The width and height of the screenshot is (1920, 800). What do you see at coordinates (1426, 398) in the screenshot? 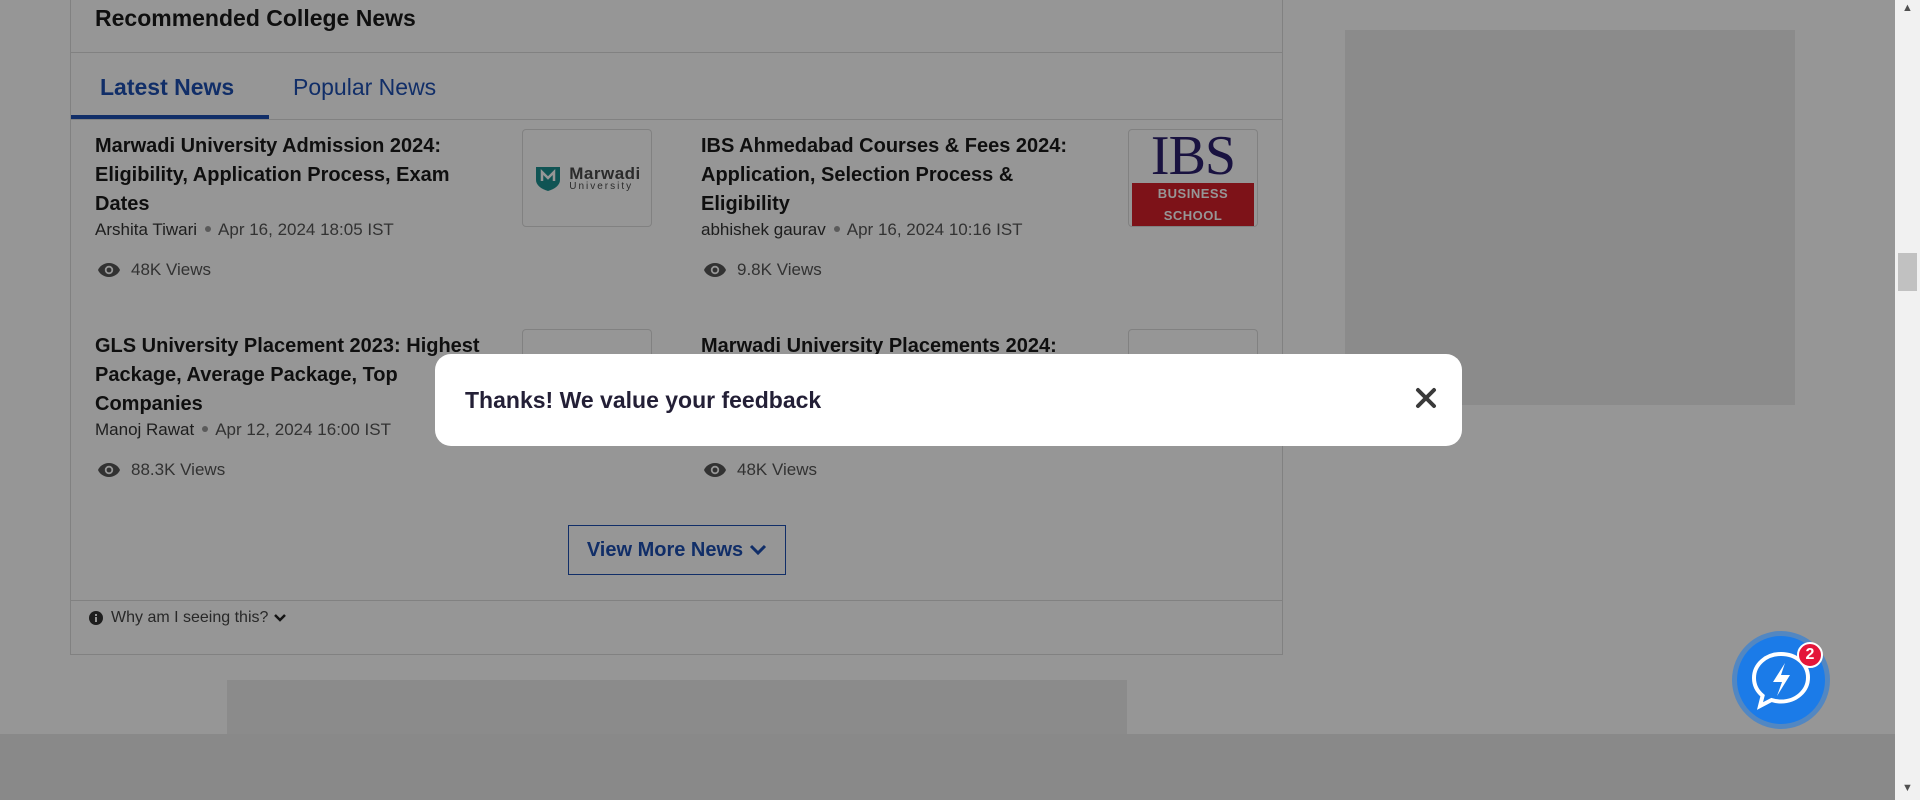
I see `close-icon` at bounding box center [1426, 398].